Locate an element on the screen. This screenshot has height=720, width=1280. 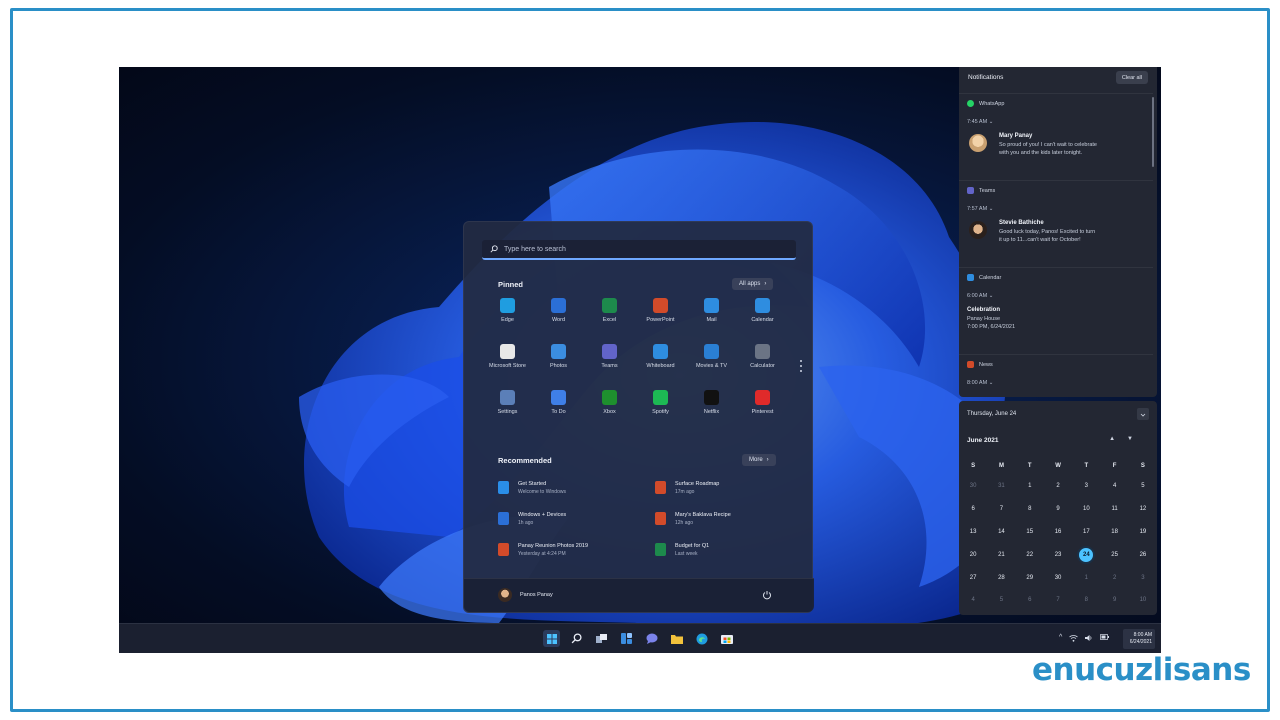
calendar-day: 29 is located at coordinates (1030, 577).